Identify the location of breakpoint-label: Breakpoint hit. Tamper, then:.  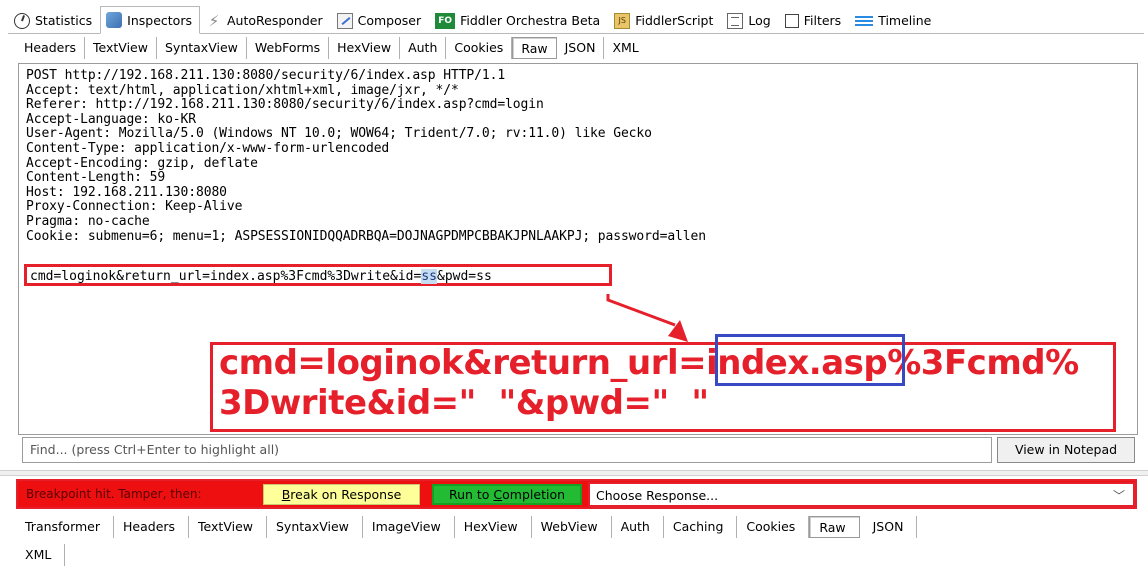
(114, 494).